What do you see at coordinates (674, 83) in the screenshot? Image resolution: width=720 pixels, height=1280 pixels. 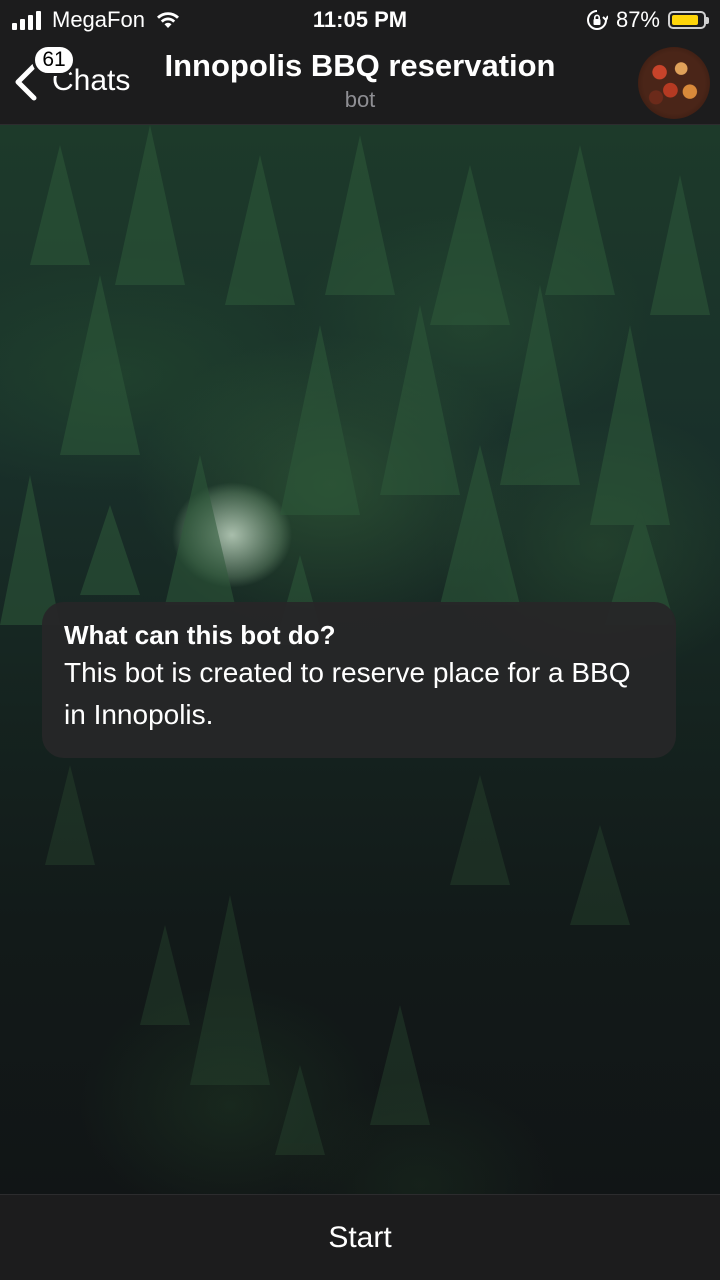 I see `bot-avatar` at bounding box center [674, 83].